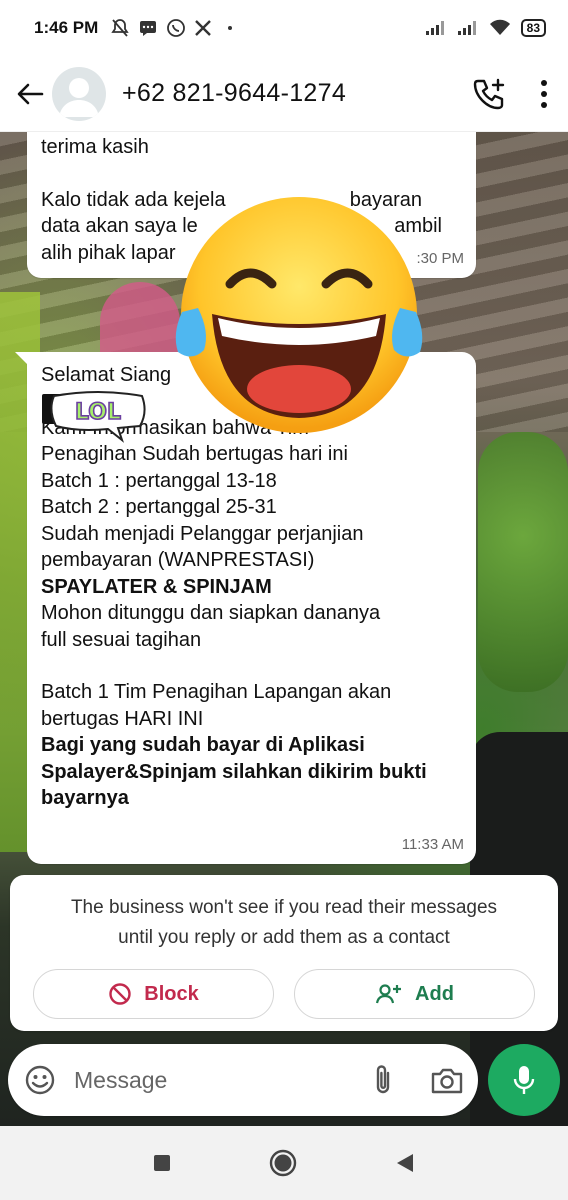  What do you see at coordinates (79, 97) in the screenshot?
I see `default-avatar-icon` at bounding box center [79, 97].